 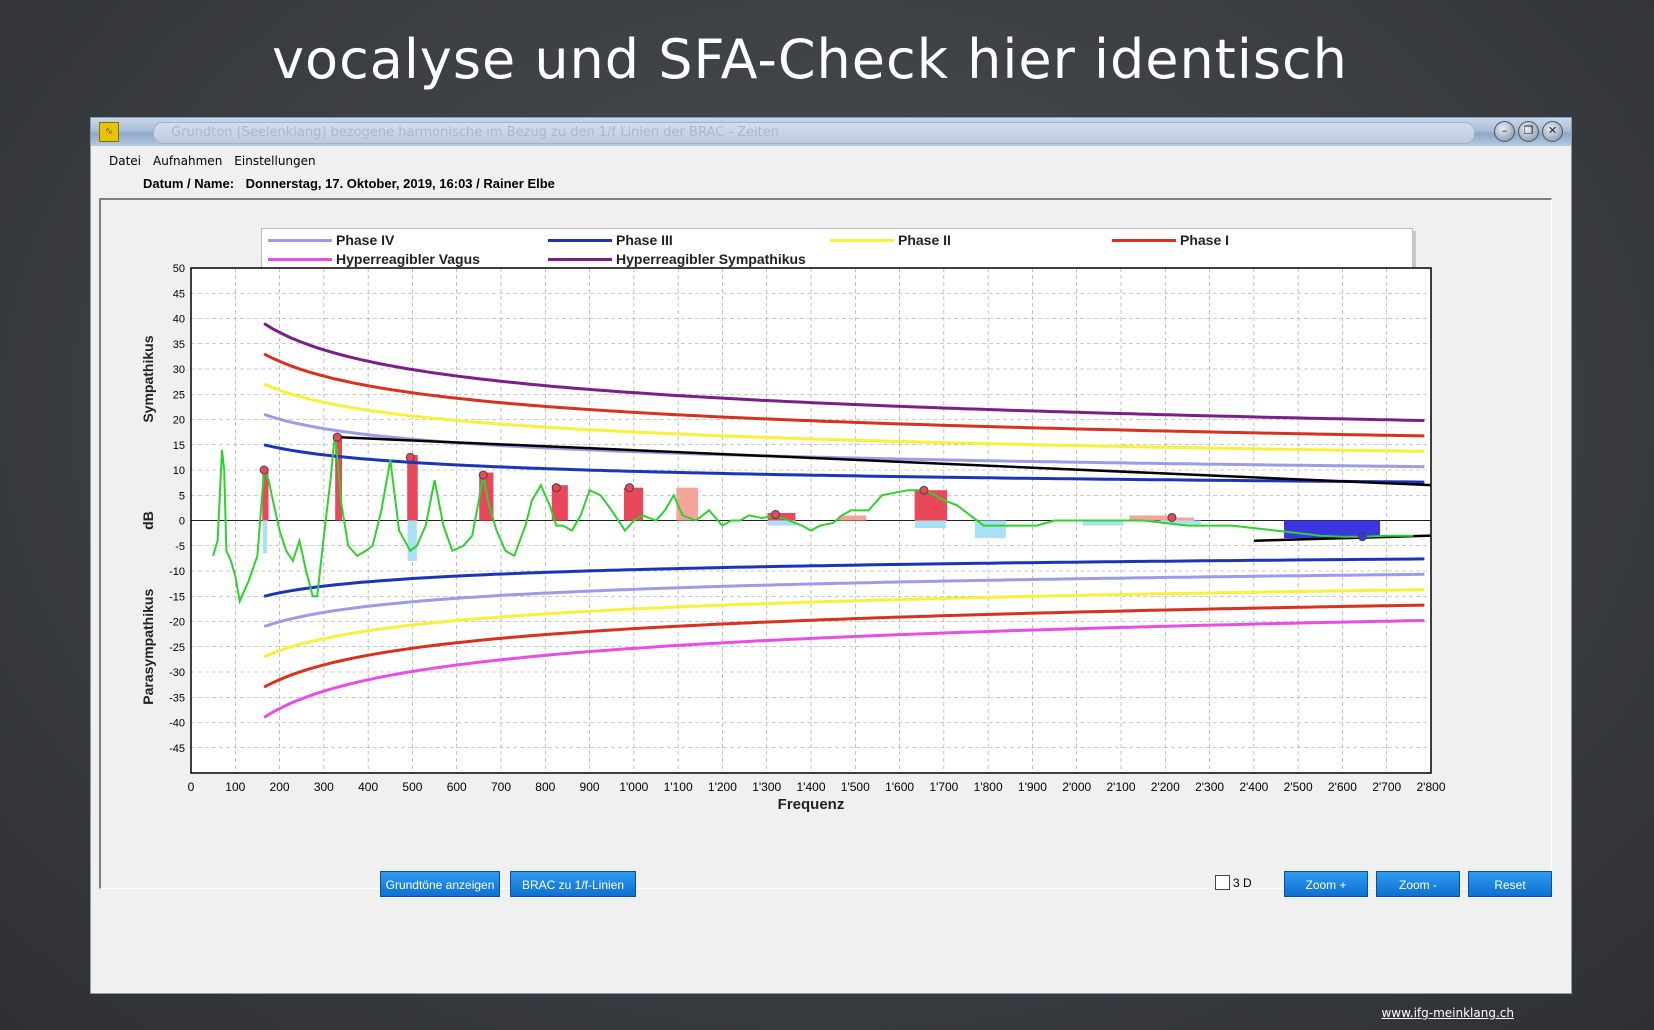 What do you see at coordinates (855, 787) in the screenshot?
I see `x-tick-label: 1'500` at bounding box center [855, 787].